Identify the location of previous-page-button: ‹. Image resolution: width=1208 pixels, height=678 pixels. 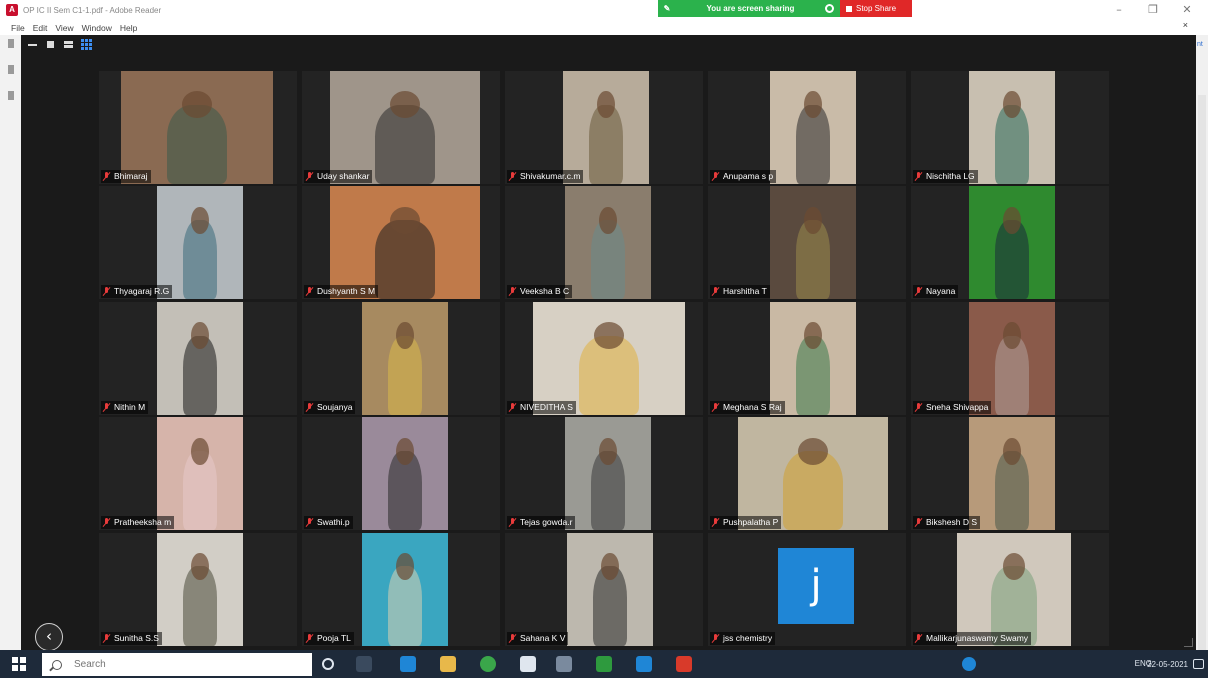
(49, 637).